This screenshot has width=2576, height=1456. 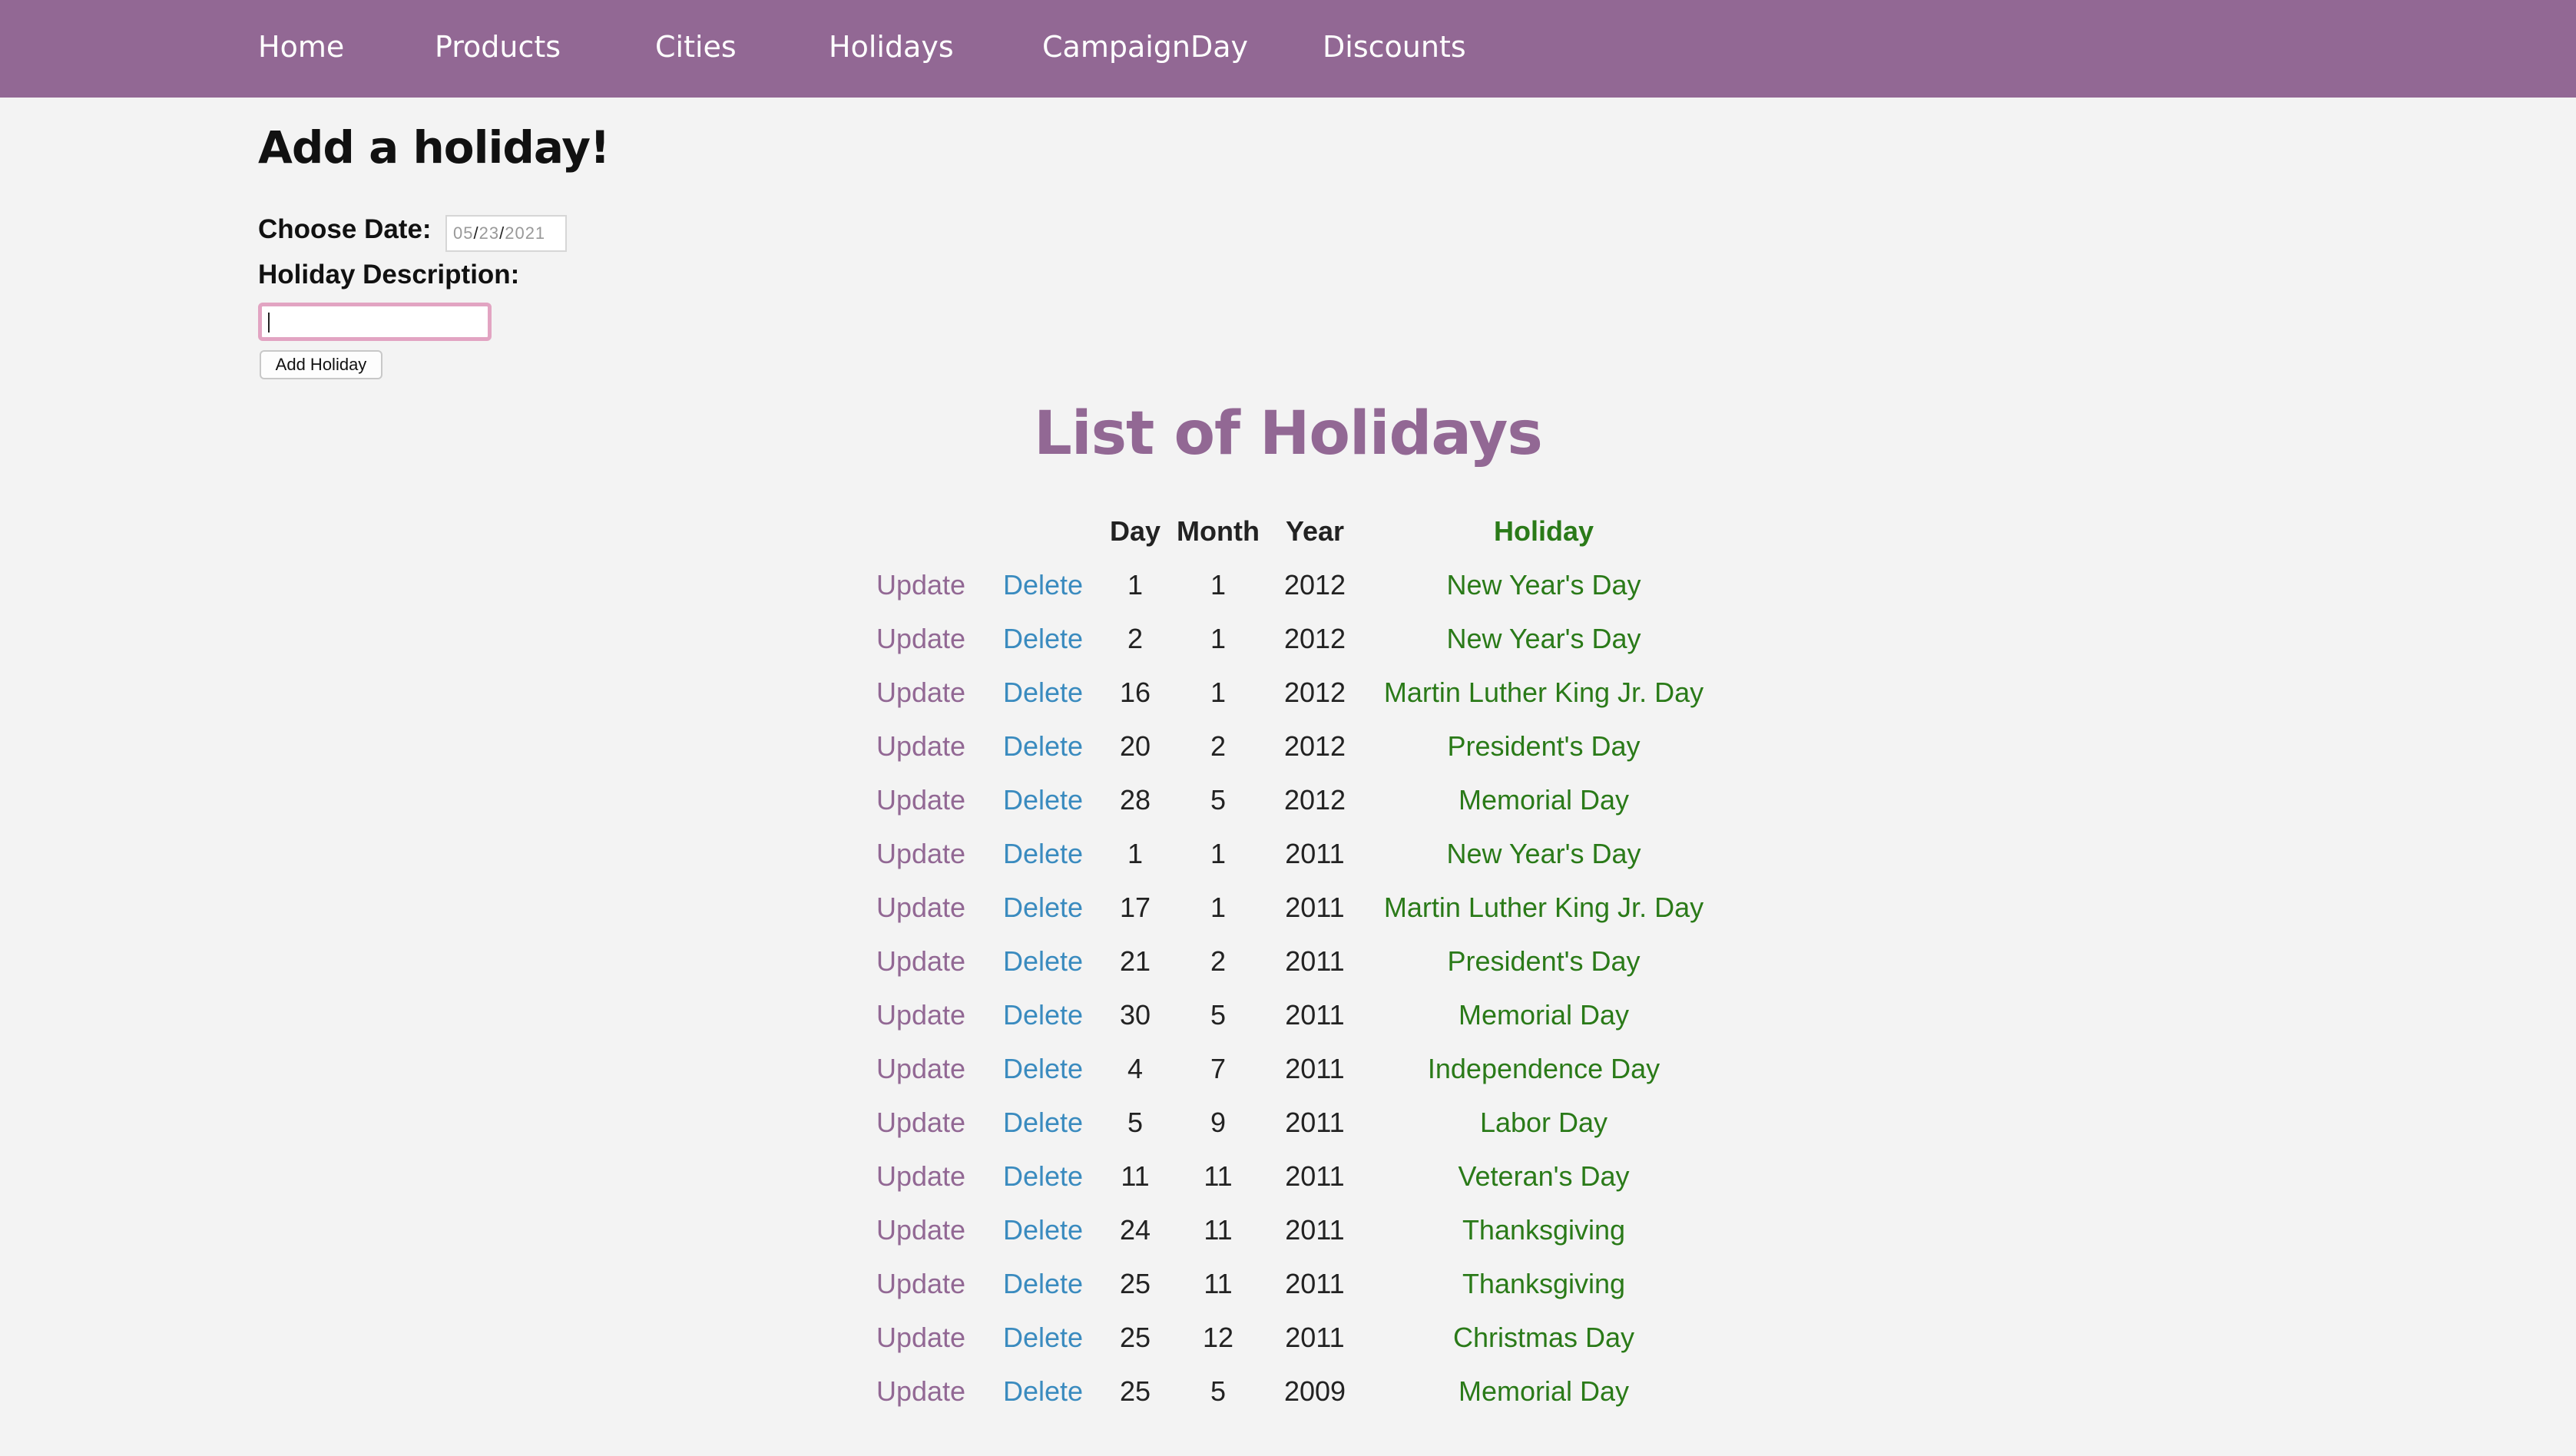 What do you see at coordinates (1543, 1337) in the screenshot?
I see `cell-holiday: Christmas Day` at bounding box center [1543, 1337].